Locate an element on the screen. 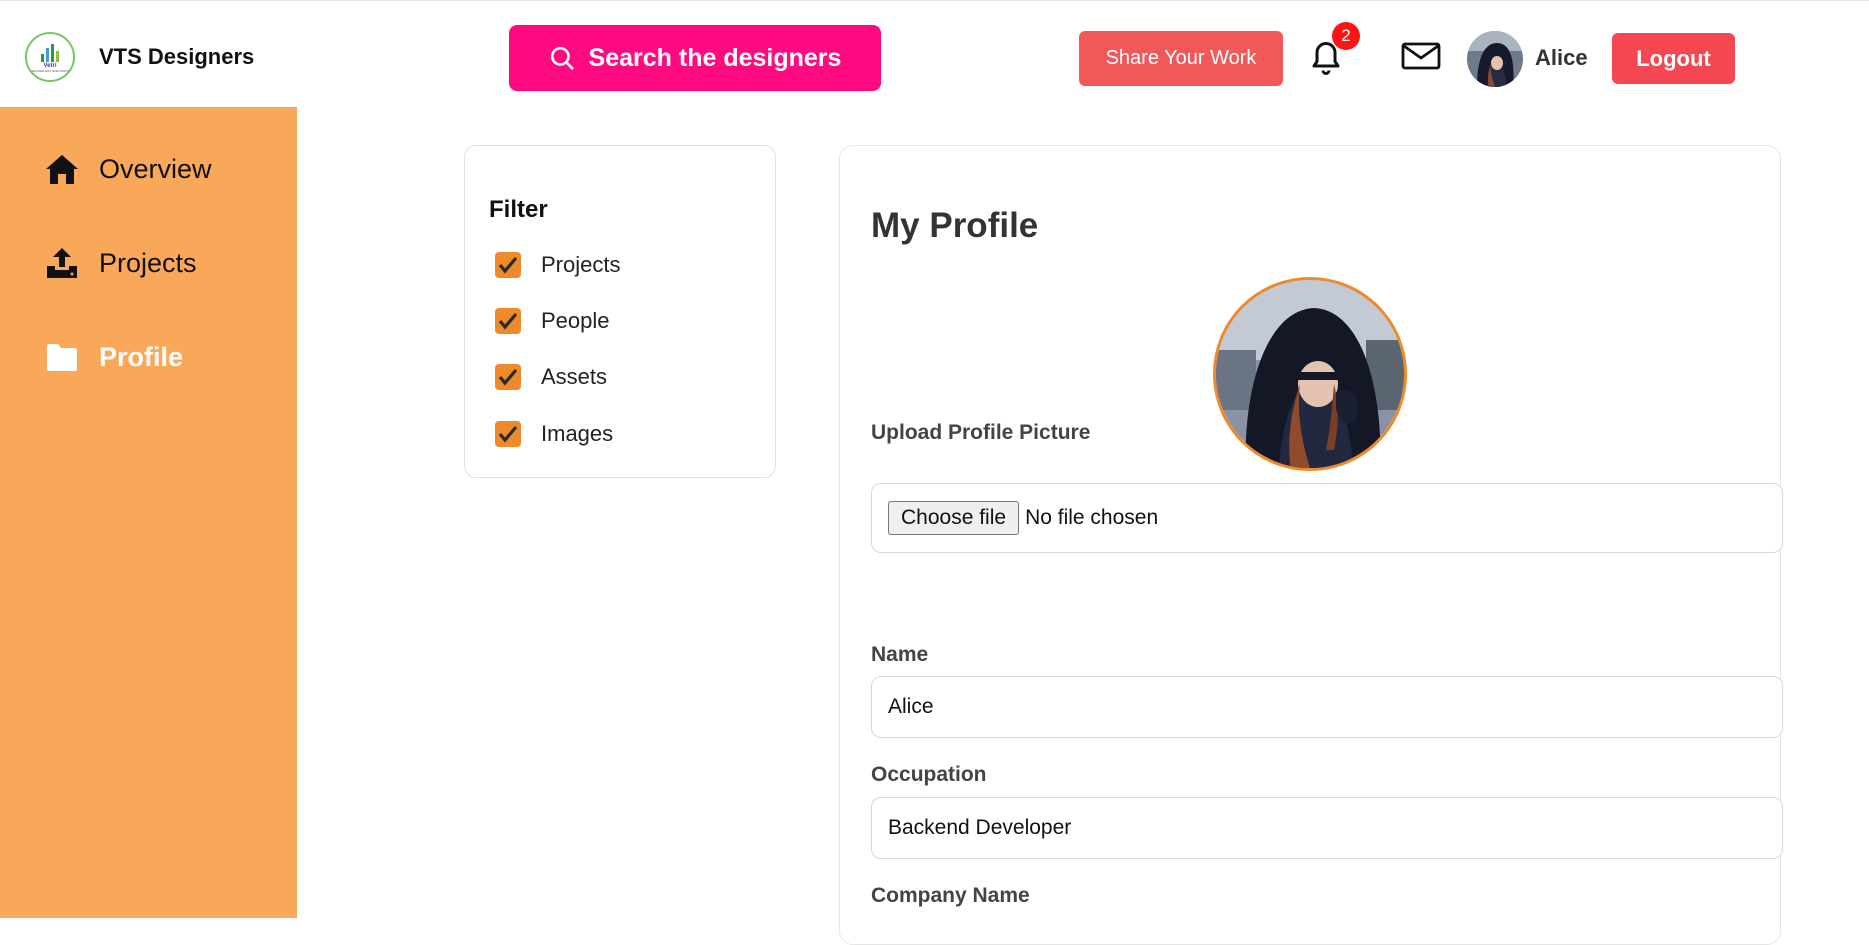 The width and height of the screenshot is (1869, 945). mail-icon is located at coordinates (1421, 56).